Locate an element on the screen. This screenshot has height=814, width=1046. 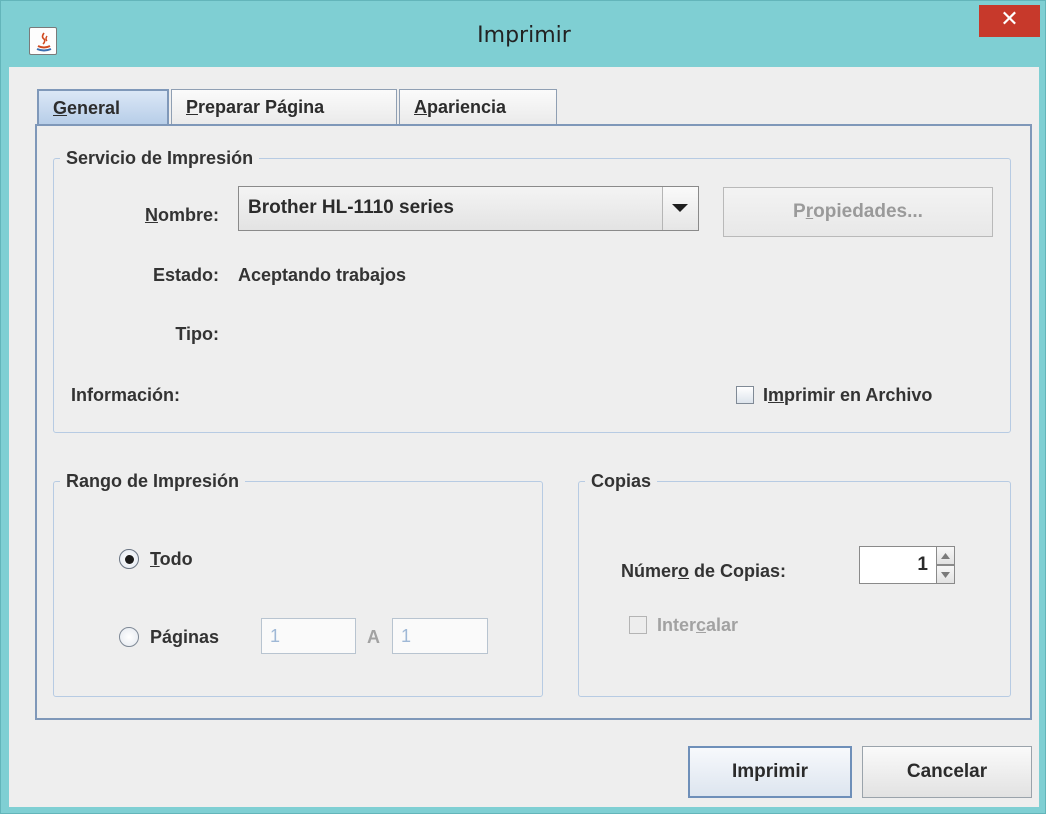
title-bar: Imprimir ✕ is located at coordinates (523, 34).